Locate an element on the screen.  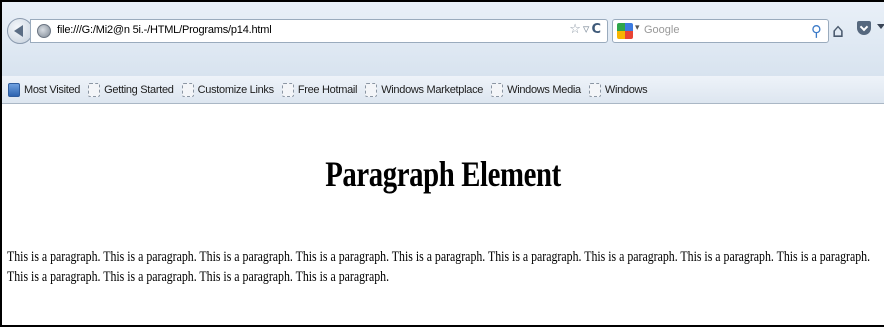
search-icon: ⚲ is located at coordinates (816, 31).